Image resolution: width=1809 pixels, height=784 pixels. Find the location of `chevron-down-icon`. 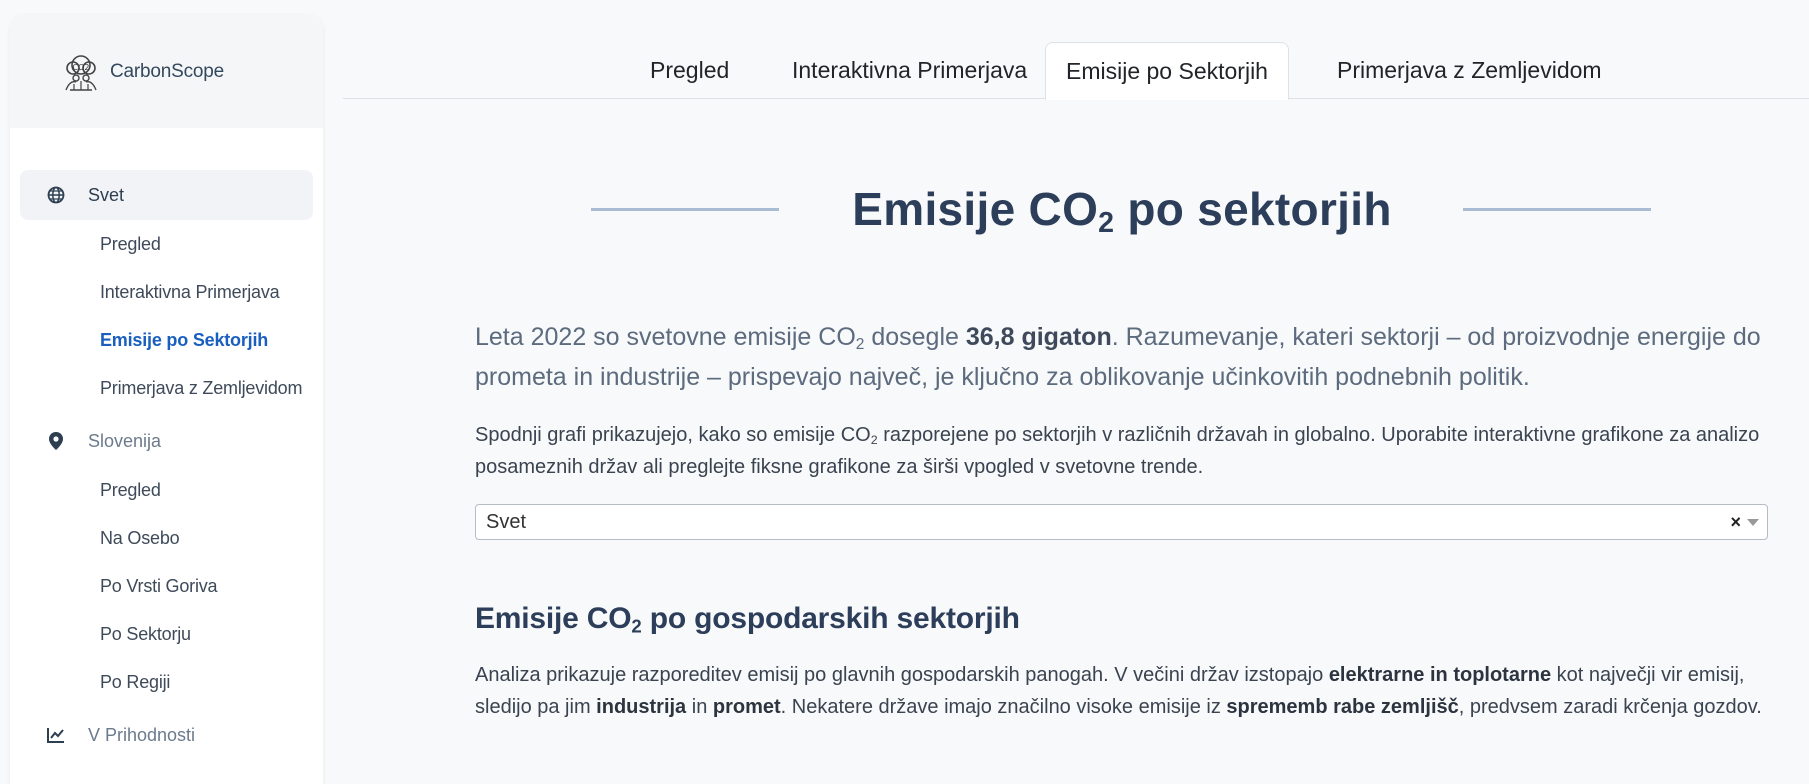

chevron-down-icon is located at coordinates (1753, 522).